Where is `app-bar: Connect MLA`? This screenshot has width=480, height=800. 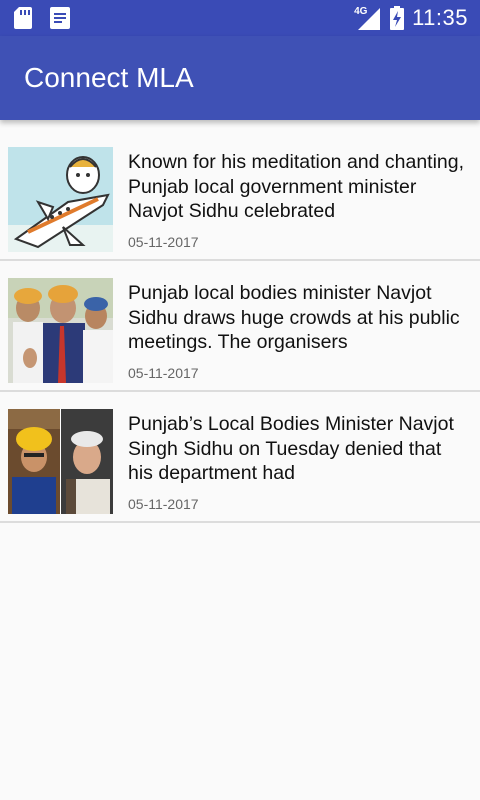 app-bar: Connect MLA is located at coordinates (240, 78).